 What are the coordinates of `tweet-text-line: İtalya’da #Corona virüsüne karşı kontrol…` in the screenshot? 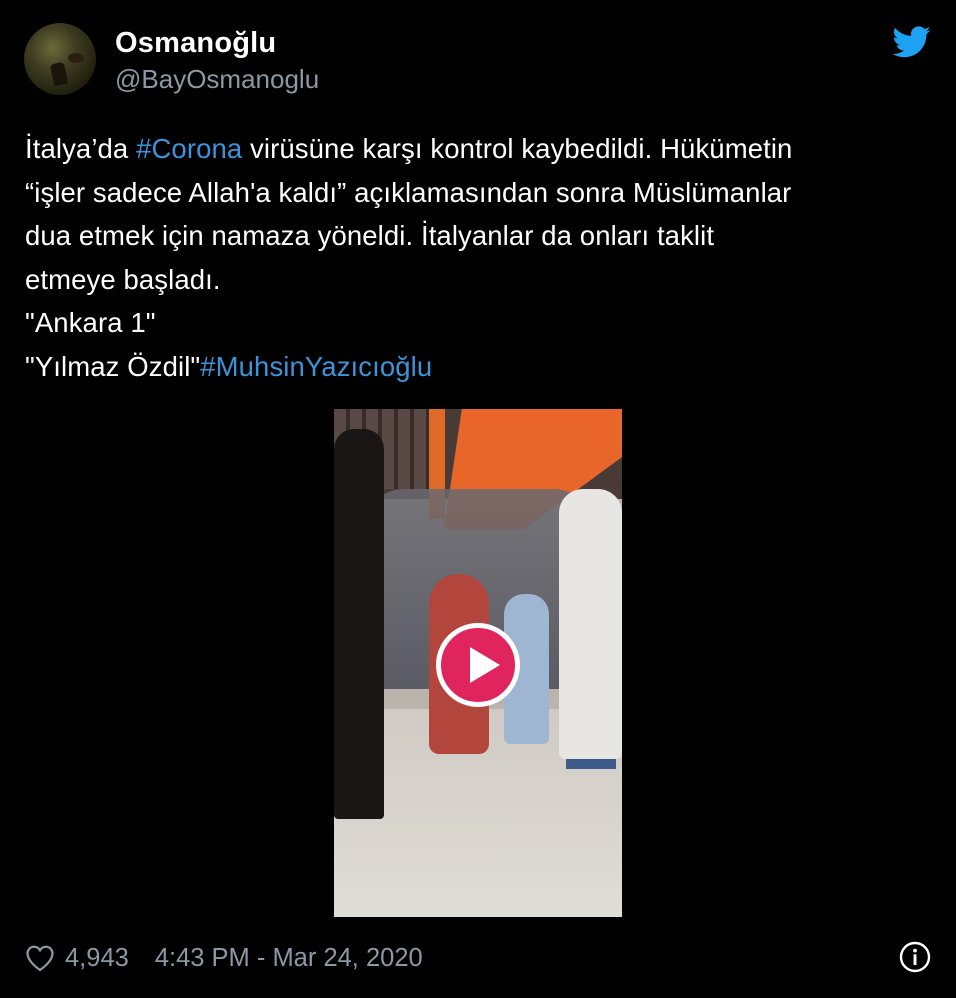 It's located at (480, 149).